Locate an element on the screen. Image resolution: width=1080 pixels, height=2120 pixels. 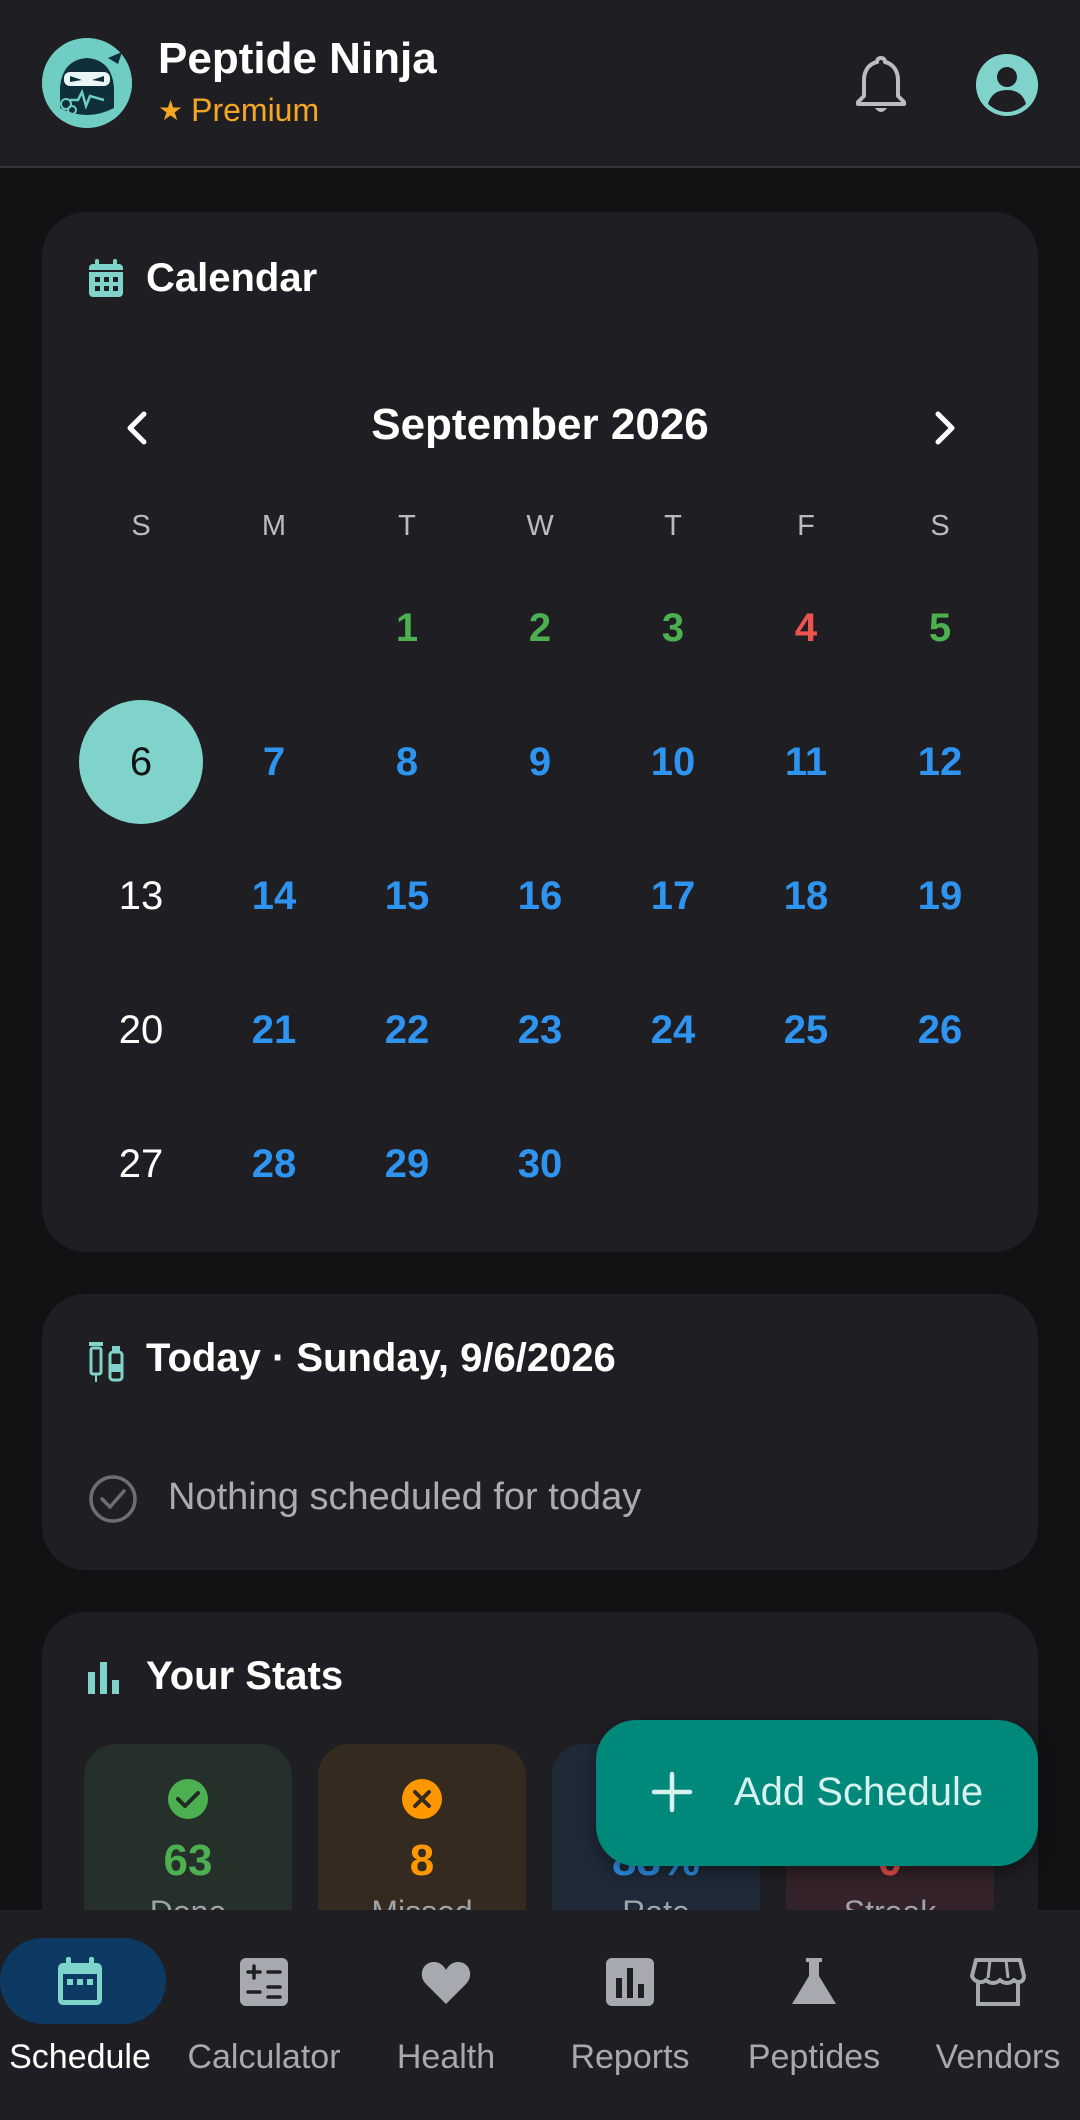
tab-vendors is located at coordinates (994, 2015).